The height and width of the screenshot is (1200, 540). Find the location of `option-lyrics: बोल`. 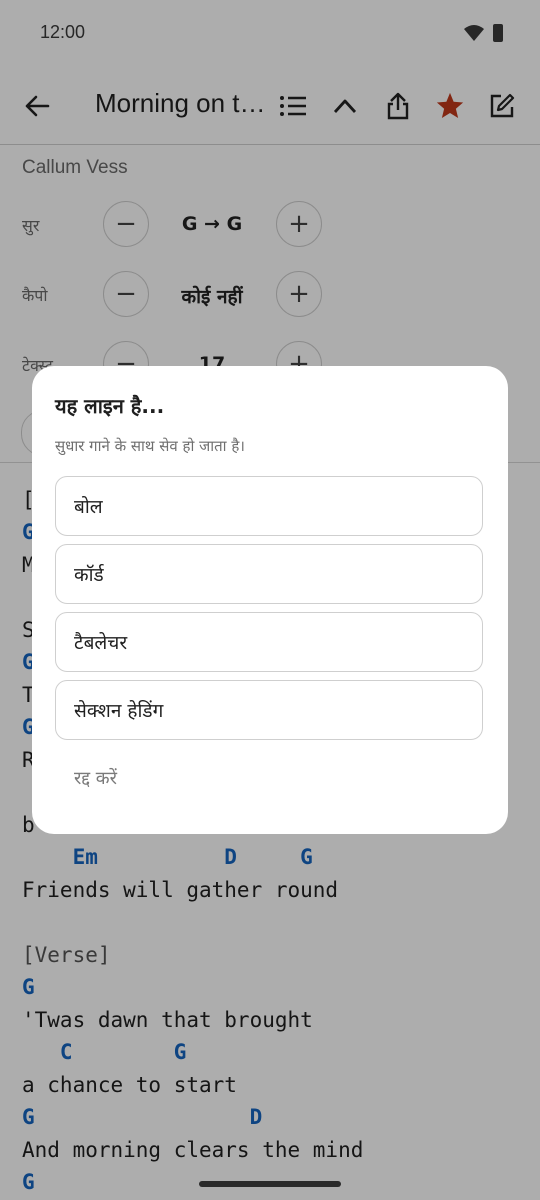

option-lyrics: बोल is located at coordinates (269, 506).